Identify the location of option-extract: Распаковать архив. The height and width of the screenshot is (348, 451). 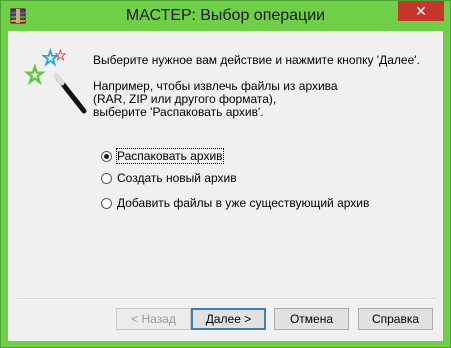
(162, 156).